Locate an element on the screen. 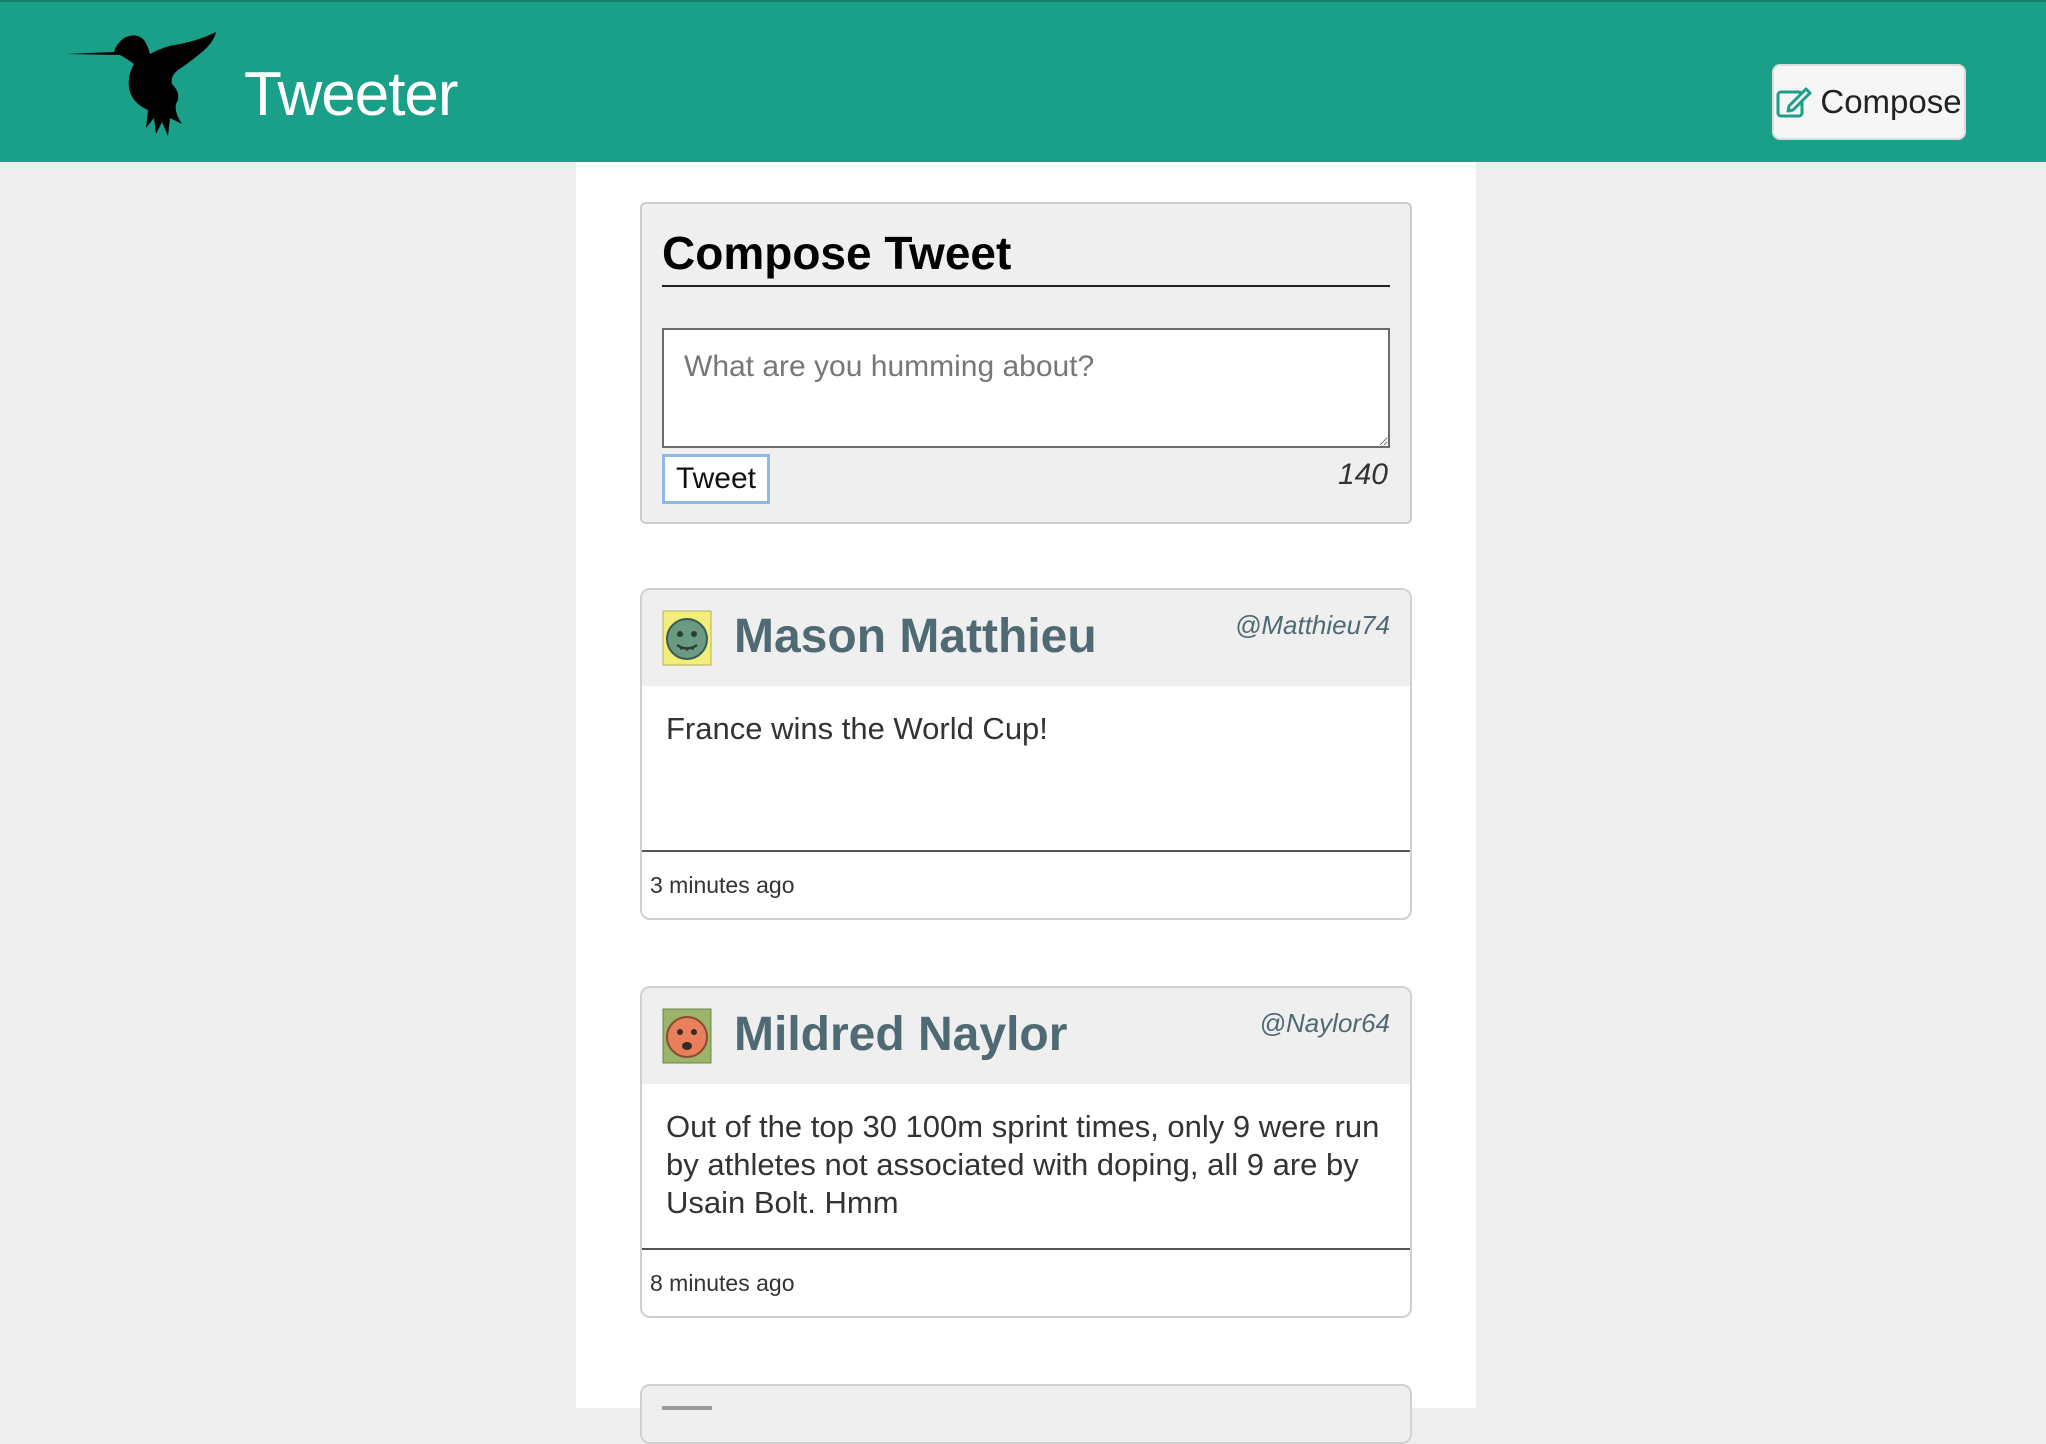  tweet-author-name: Mildred Naylor is located at coordinates (901, 1034).